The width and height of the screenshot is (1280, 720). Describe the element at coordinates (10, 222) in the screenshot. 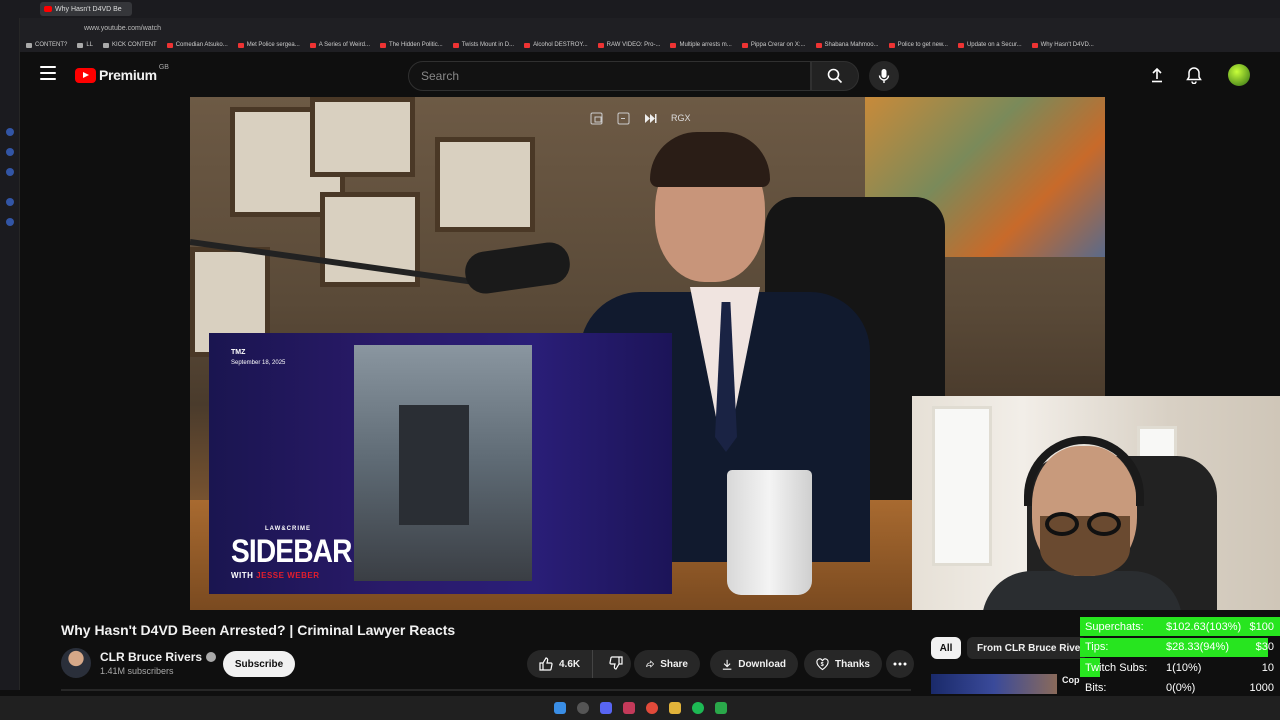

I see `settings-icon` at that location.